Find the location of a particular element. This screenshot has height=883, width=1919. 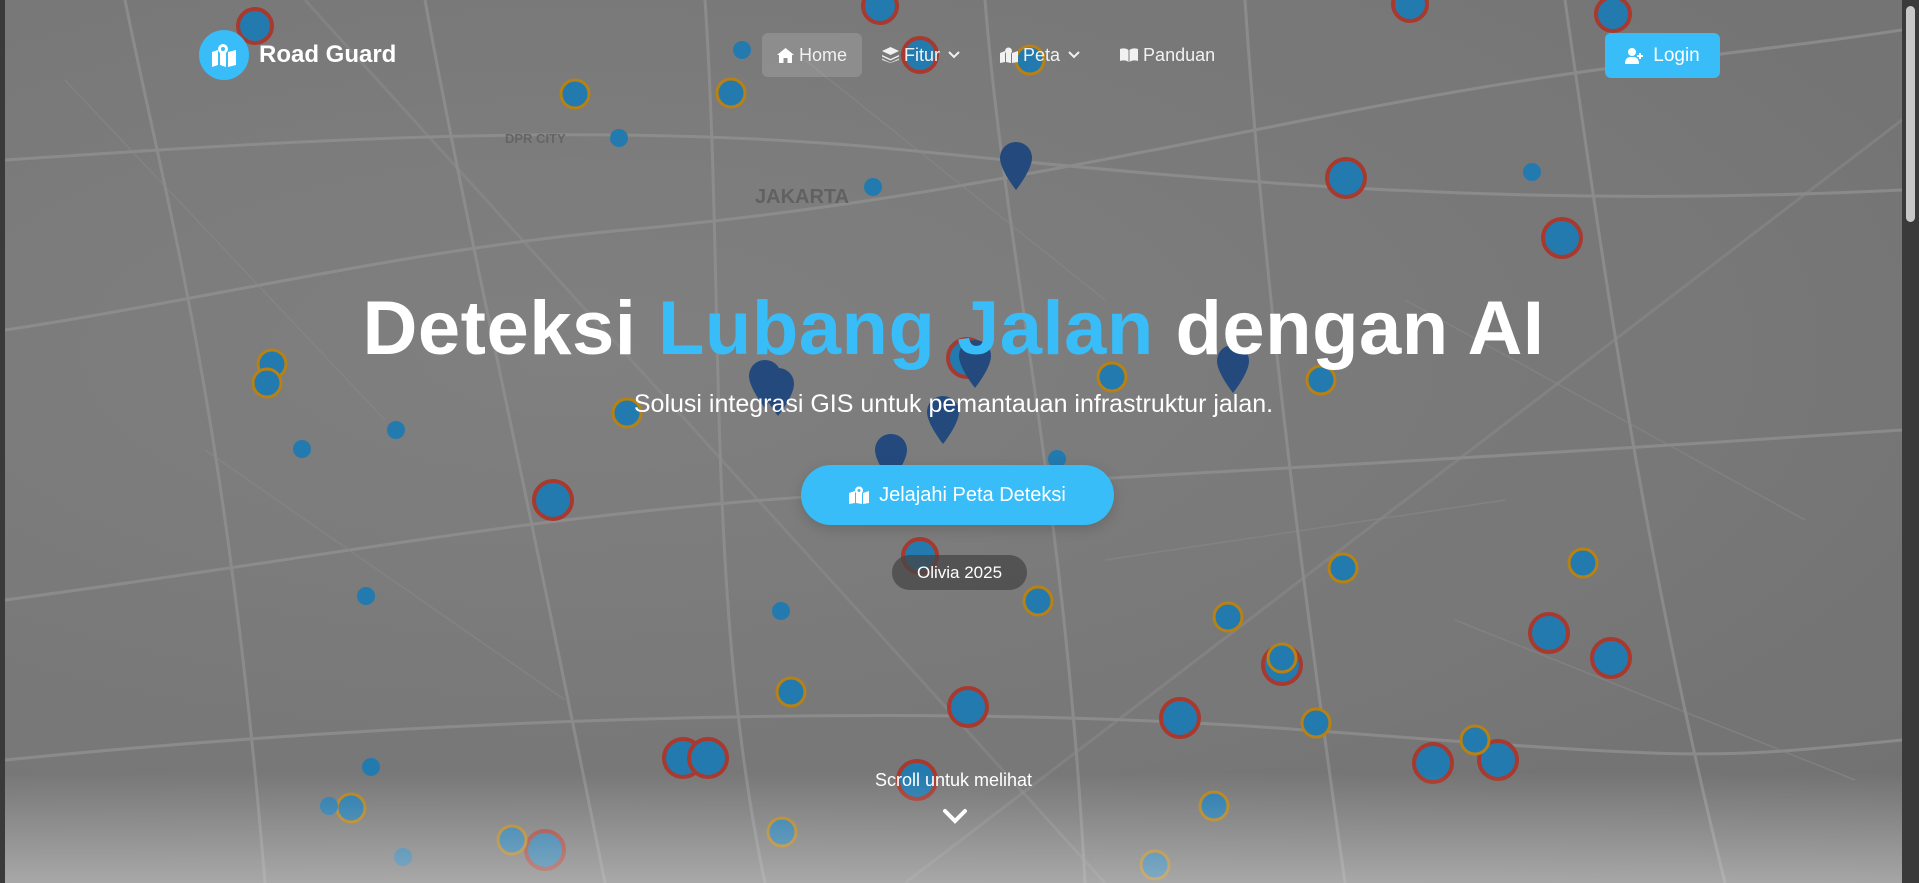

nav-fitur: Fitur is located at coordinates (923, 55).